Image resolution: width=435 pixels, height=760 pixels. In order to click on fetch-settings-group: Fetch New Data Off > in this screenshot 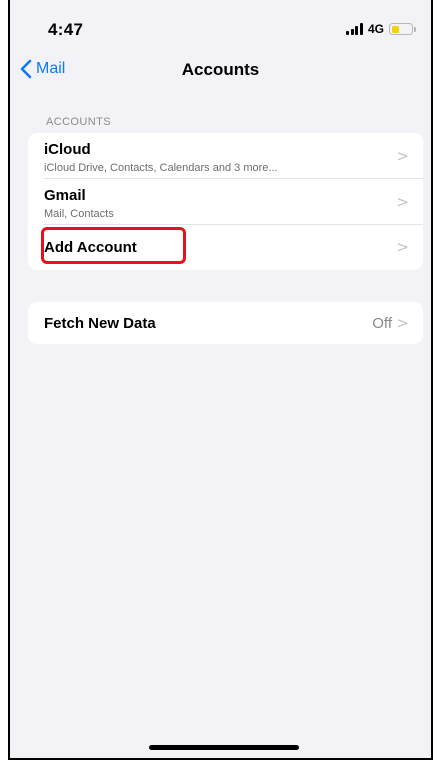, I will do `click(225, 323)`.